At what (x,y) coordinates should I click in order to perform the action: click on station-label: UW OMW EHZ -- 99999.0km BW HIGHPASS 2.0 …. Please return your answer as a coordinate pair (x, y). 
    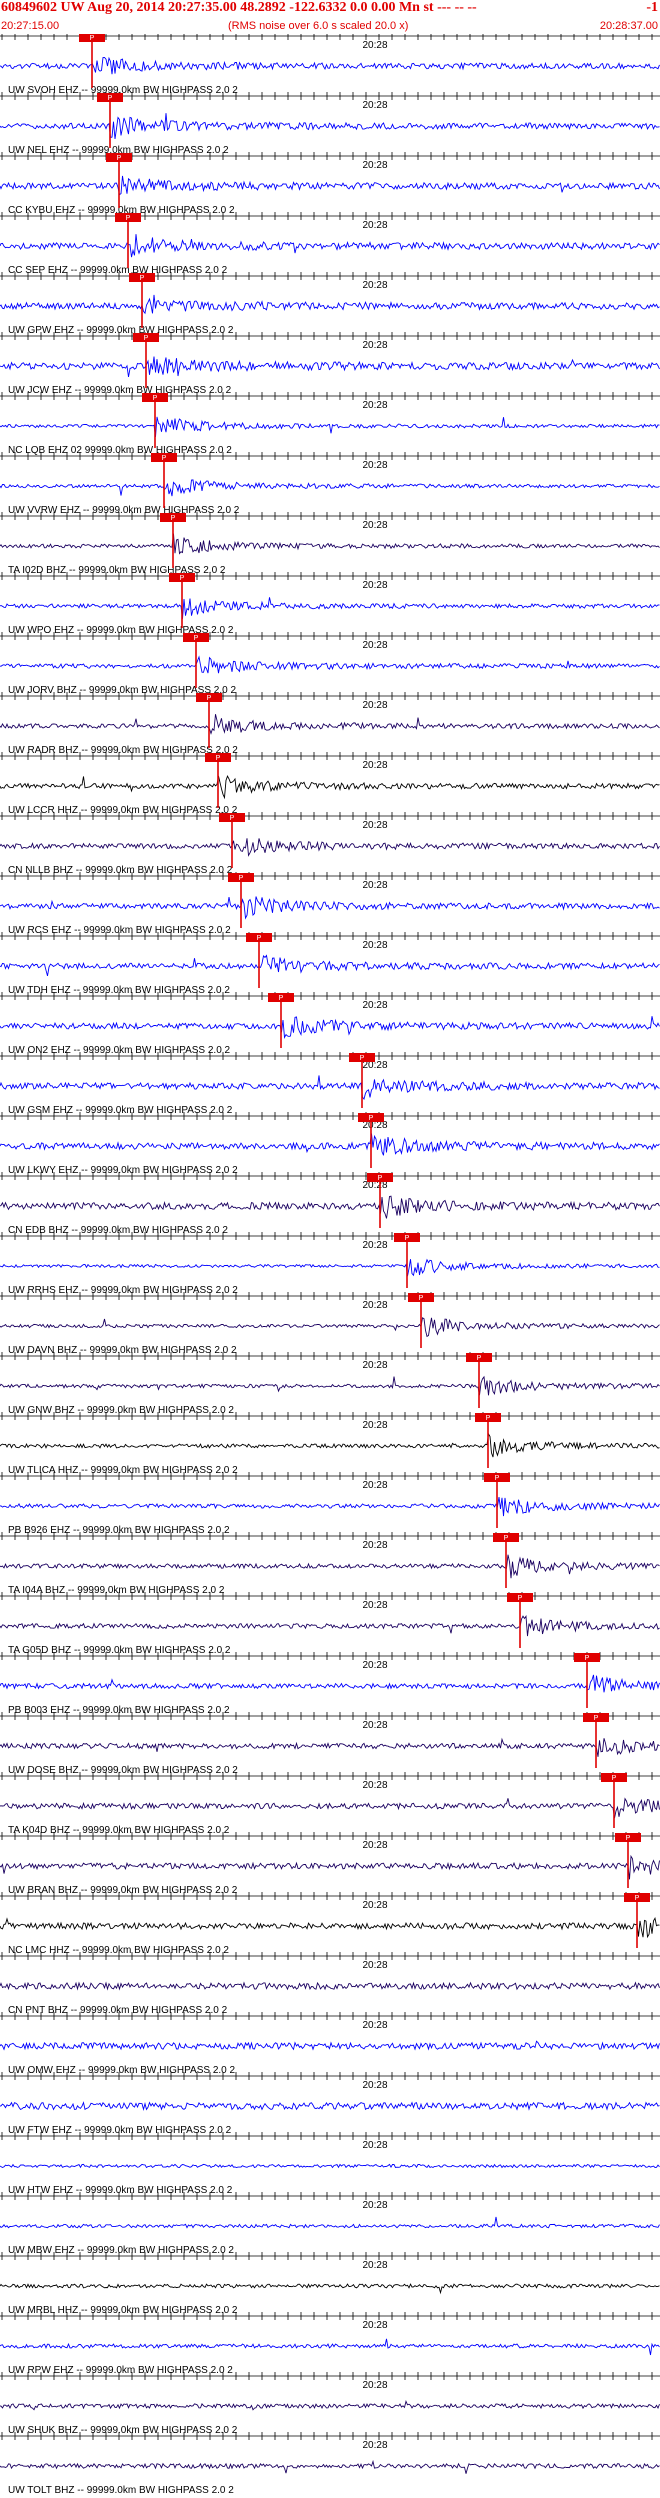
    Looking at the image, I should click on (122, 2070).